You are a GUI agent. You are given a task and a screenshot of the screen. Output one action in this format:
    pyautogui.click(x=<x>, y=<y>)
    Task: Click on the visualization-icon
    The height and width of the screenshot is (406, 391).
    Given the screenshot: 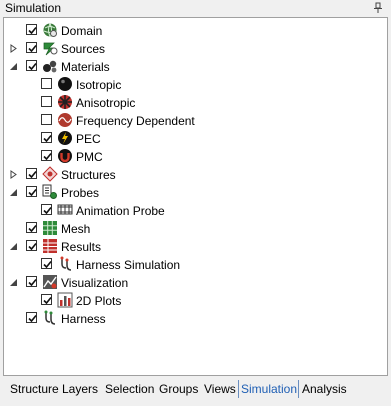 What is the action you would take?
    pyautogui.click(x=50, y=282)
    